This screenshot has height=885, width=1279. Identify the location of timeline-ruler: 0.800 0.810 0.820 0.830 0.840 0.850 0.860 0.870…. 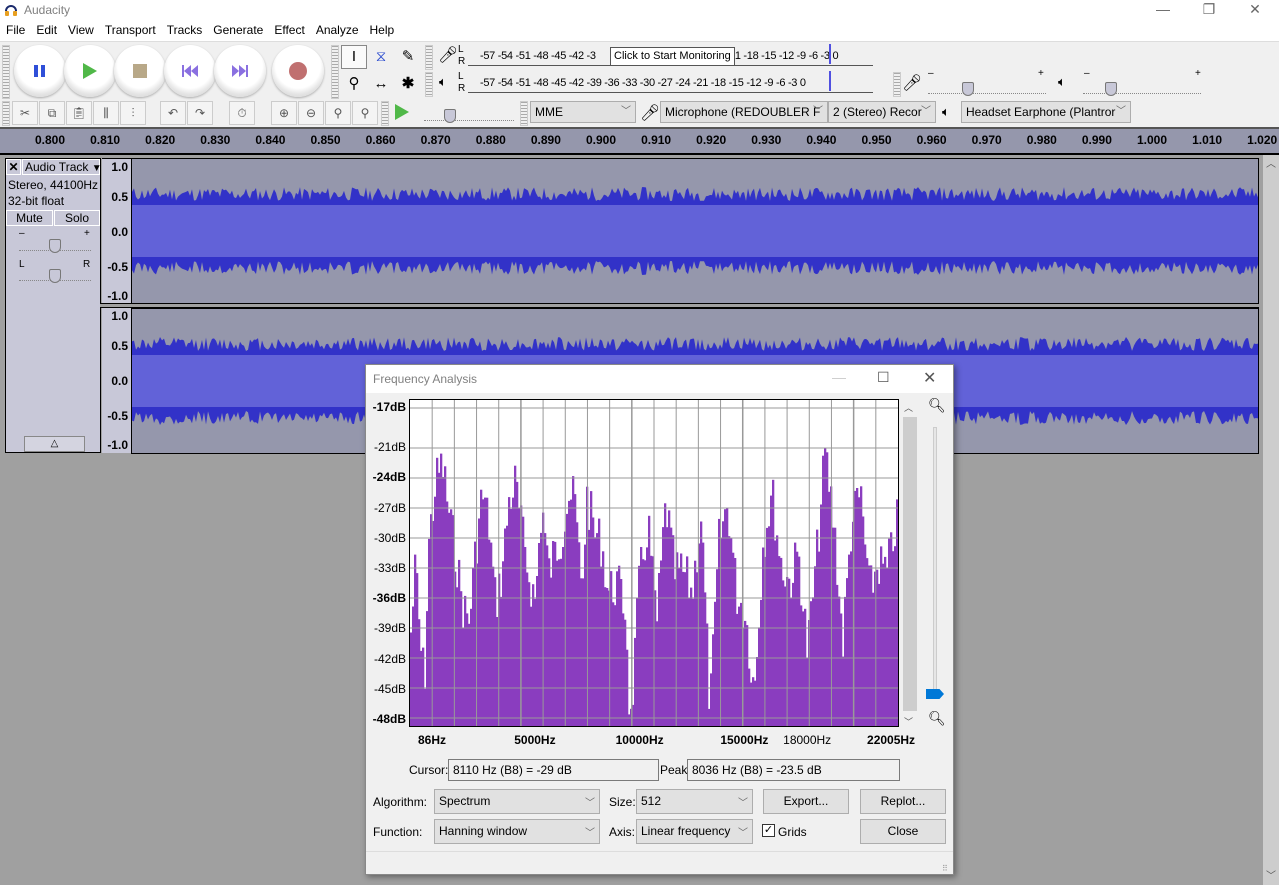
(639, 141).